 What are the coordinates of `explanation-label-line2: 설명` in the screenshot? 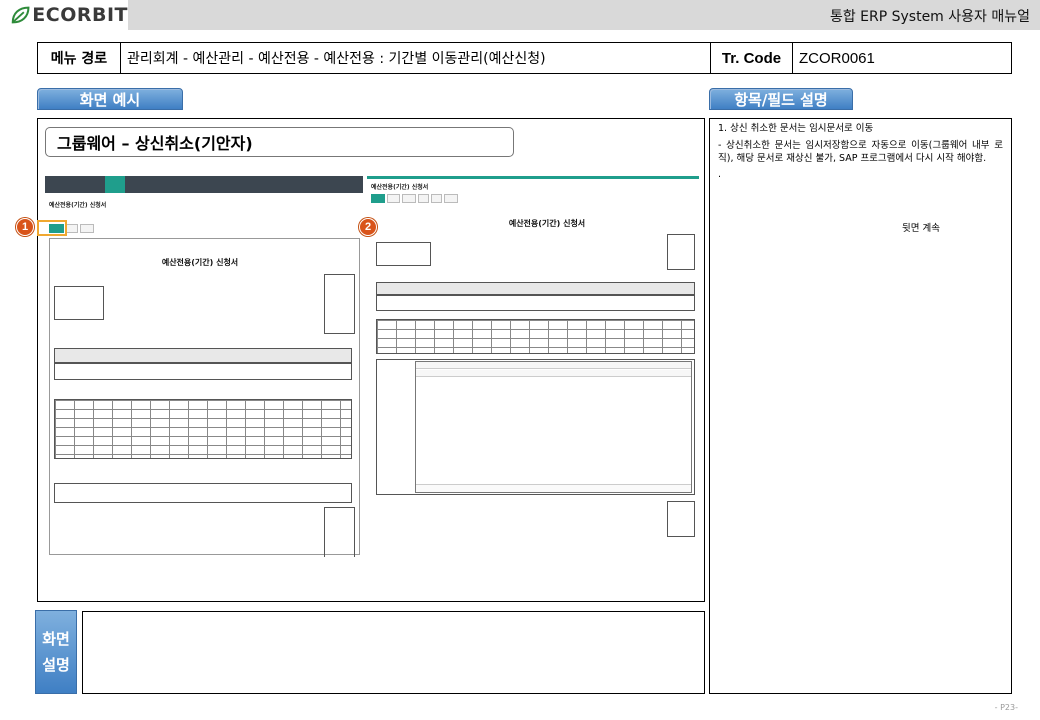 It's located at (56, 665).